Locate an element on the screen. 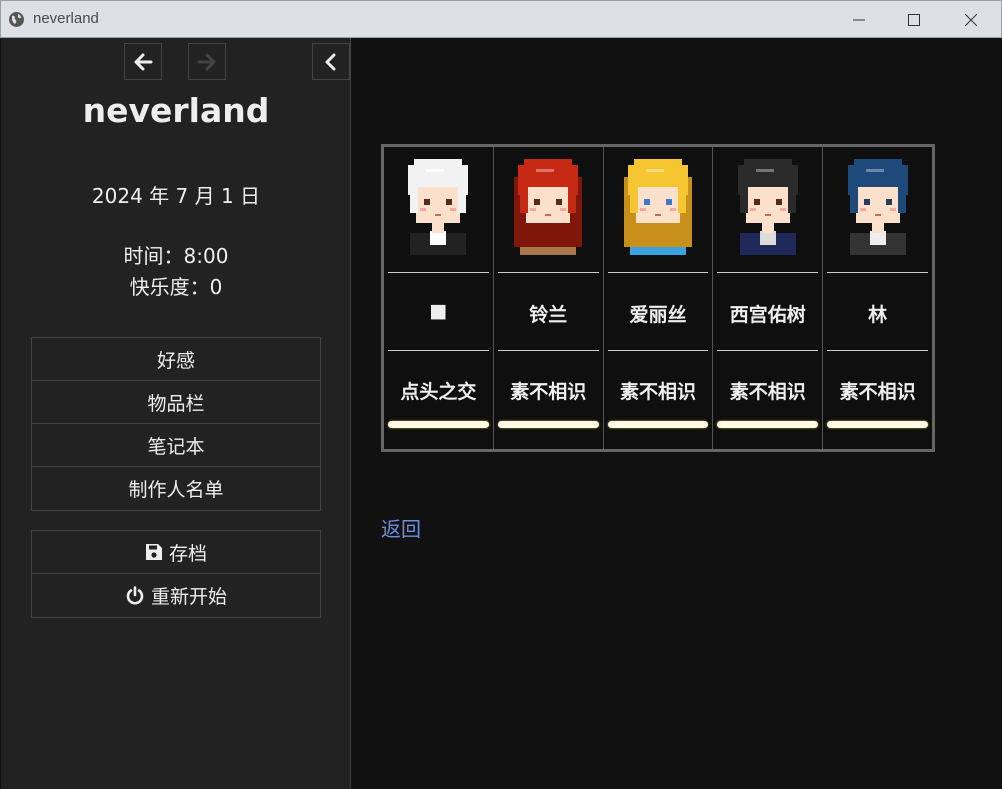 The image size is (1002, 789). menu-item-credits: 制作人名单 is located at coordinates (176, 488).